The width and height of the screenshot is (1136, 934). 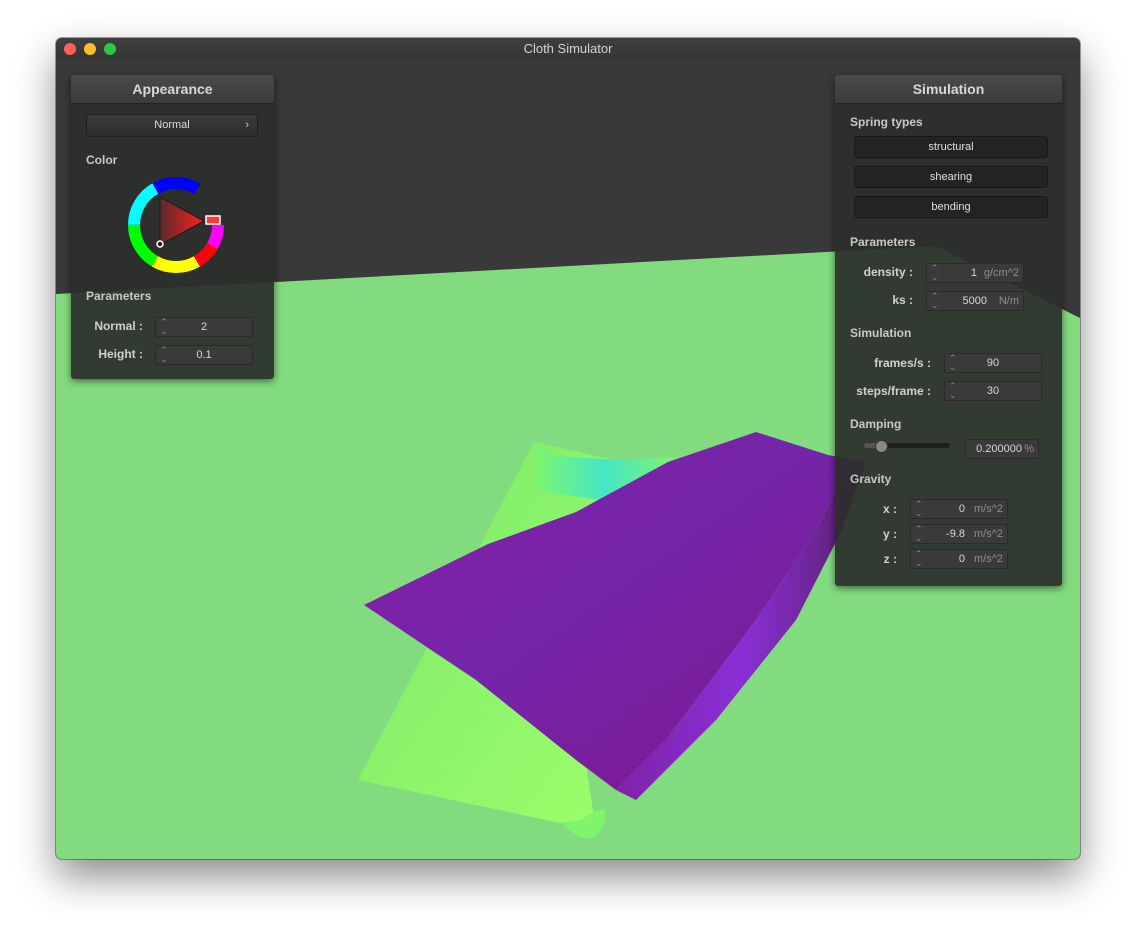 I want to click on simulation-panel-title: Simulation, so click(x=948, y=89).